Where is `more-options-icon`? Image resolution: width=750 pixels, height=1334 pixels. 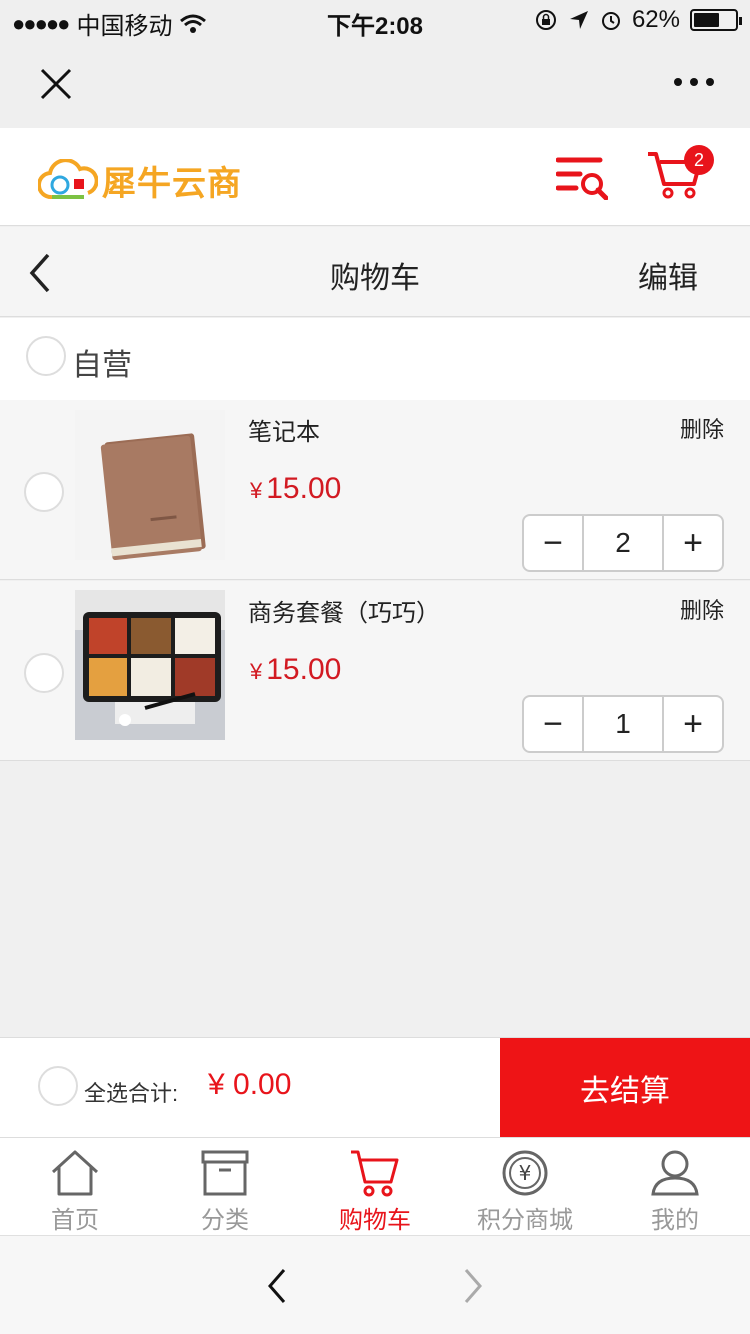
more-options-icon is located at coordinates (694, 82).